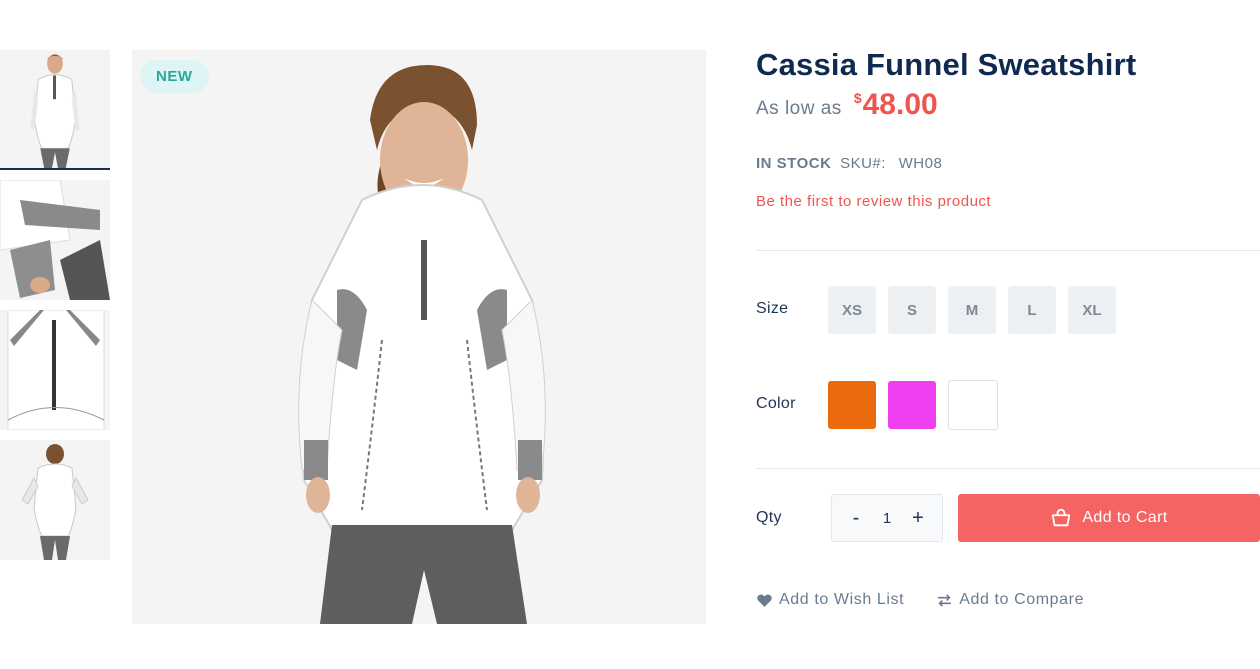  What do you see at coordinates (856, 518) in the screenshot?
I see `qty-decrease-button: -` at bounding box center [856, 518].